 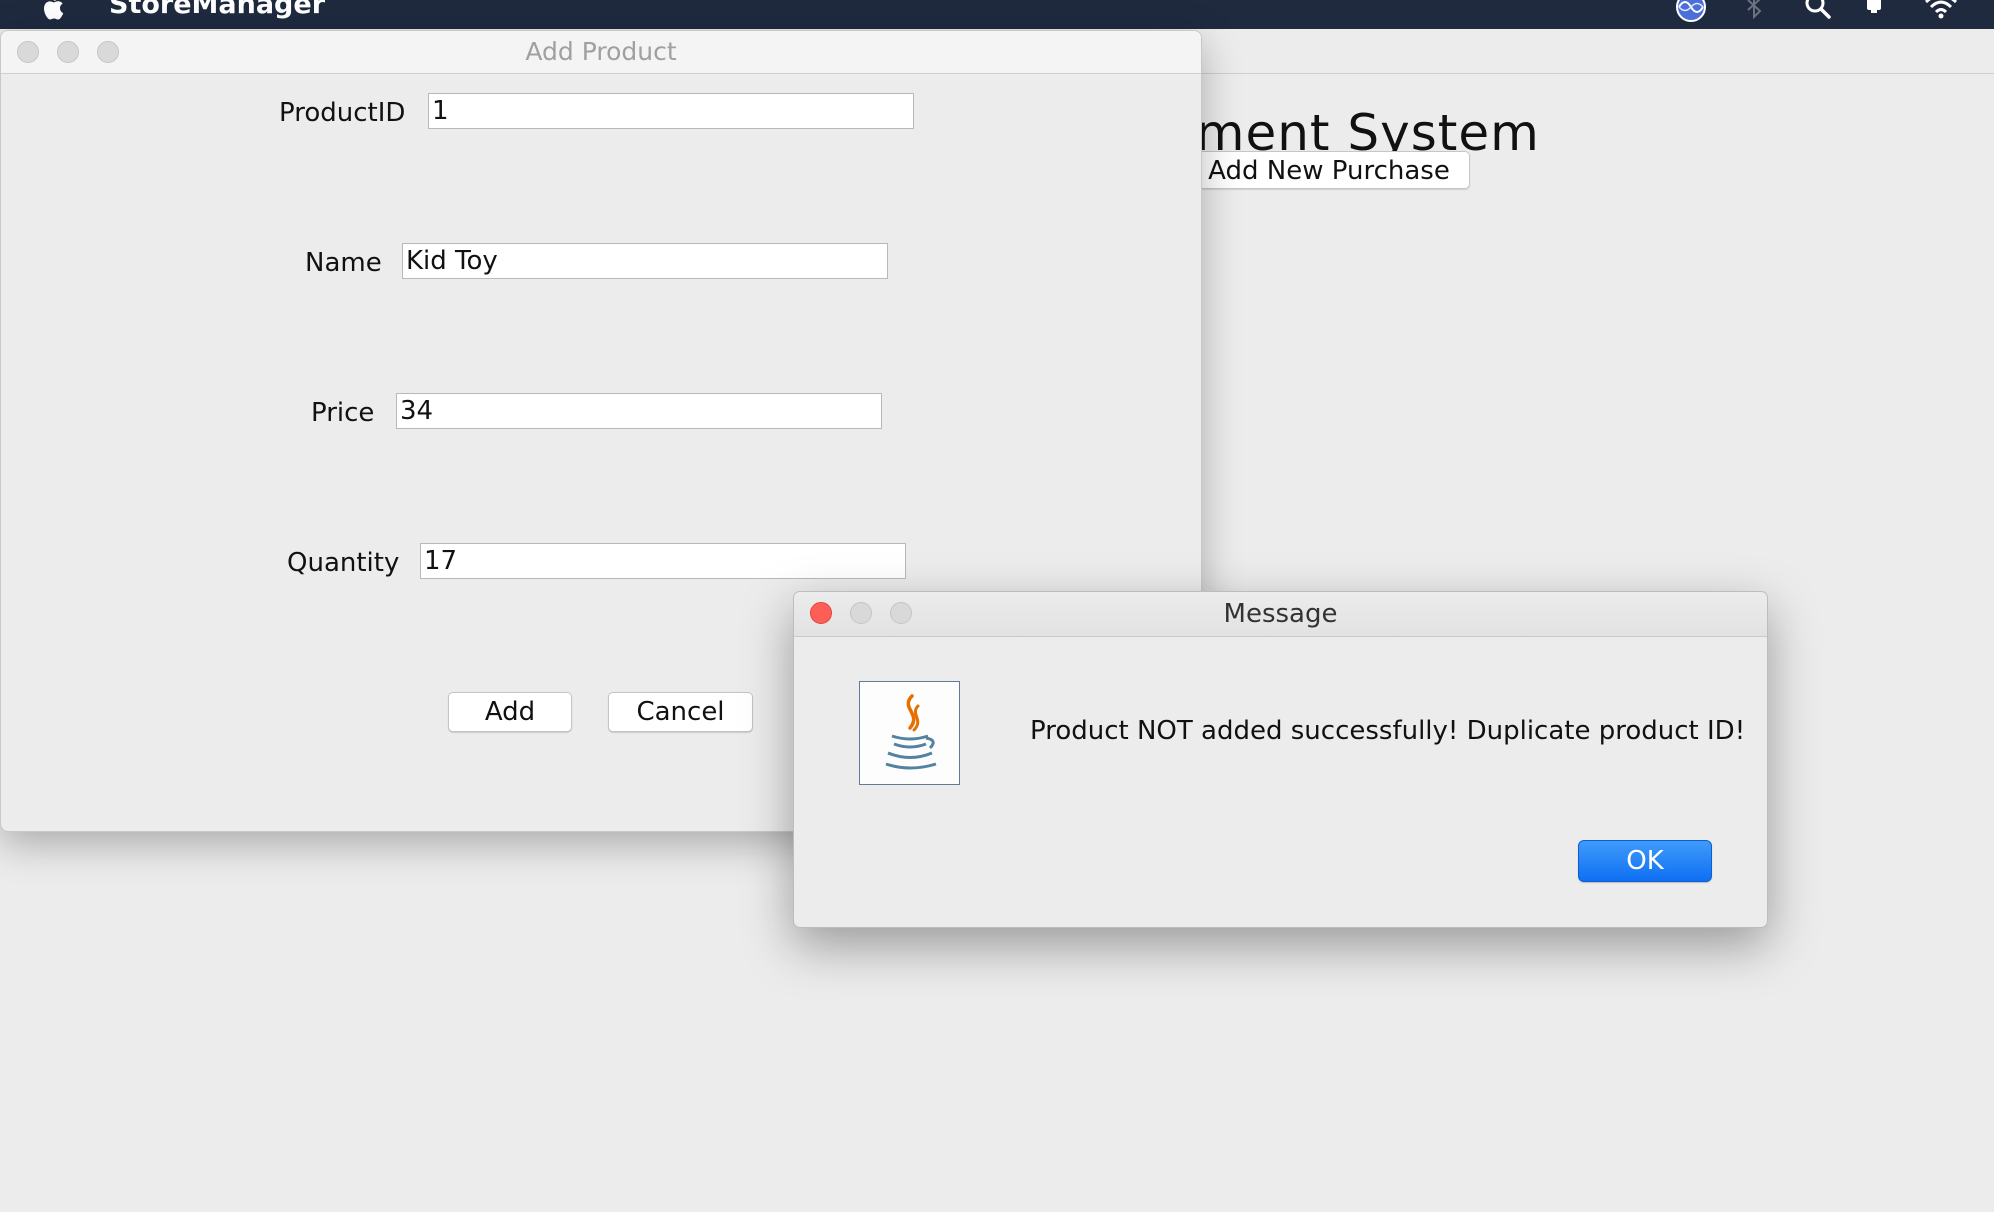 I want to click on name-label: Name, so click(x=343, y=263).